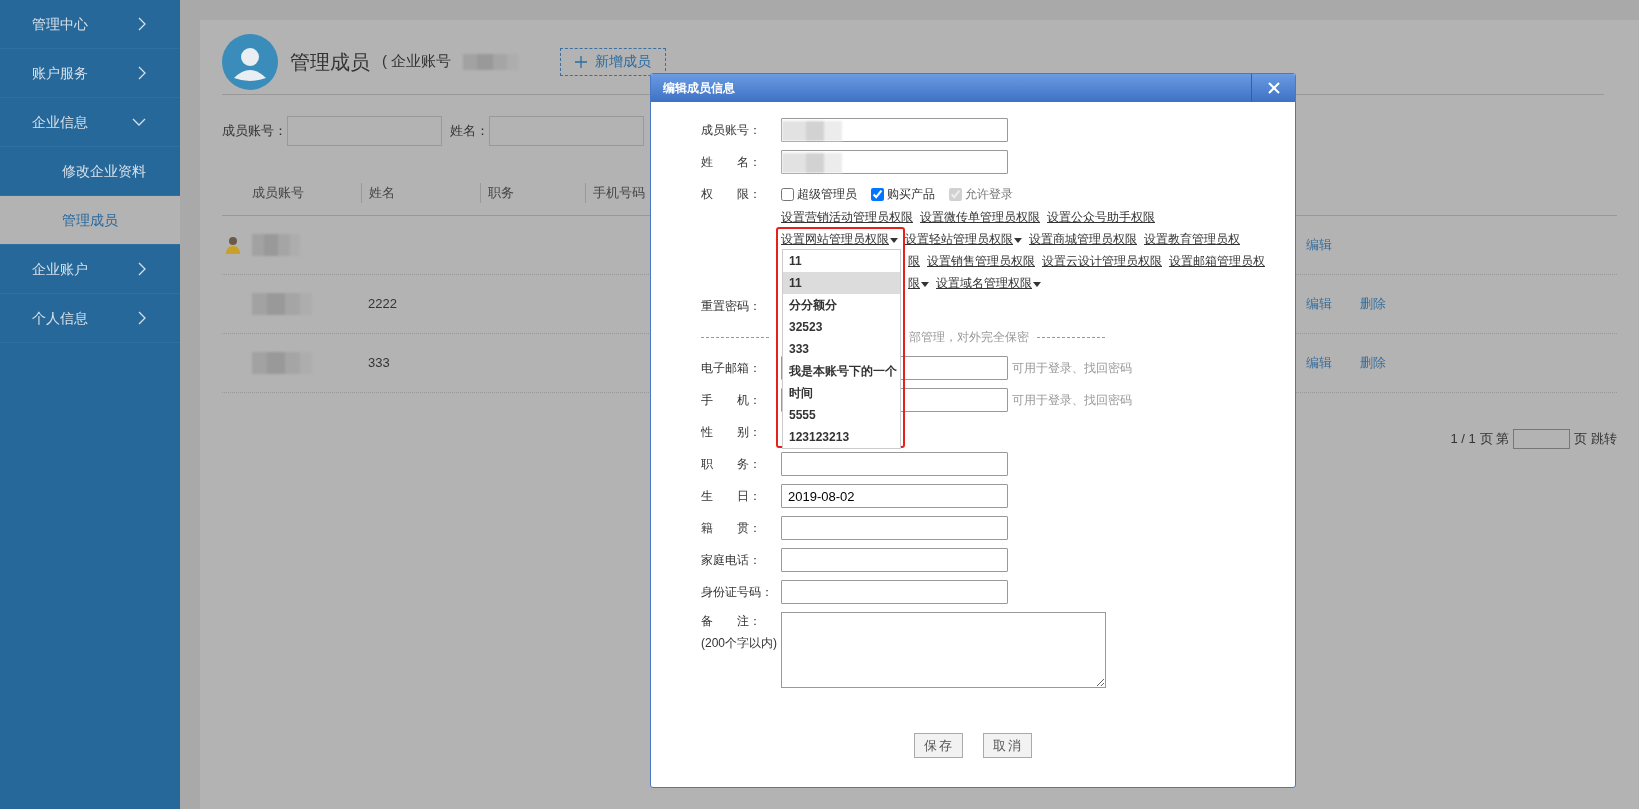 Image resolution: width=1639 pixels, height=809 pixels. Describe the element at coordinates (969, 337) in the screenshot. I see `note-text: 部管理，对外完全保密` at that location.